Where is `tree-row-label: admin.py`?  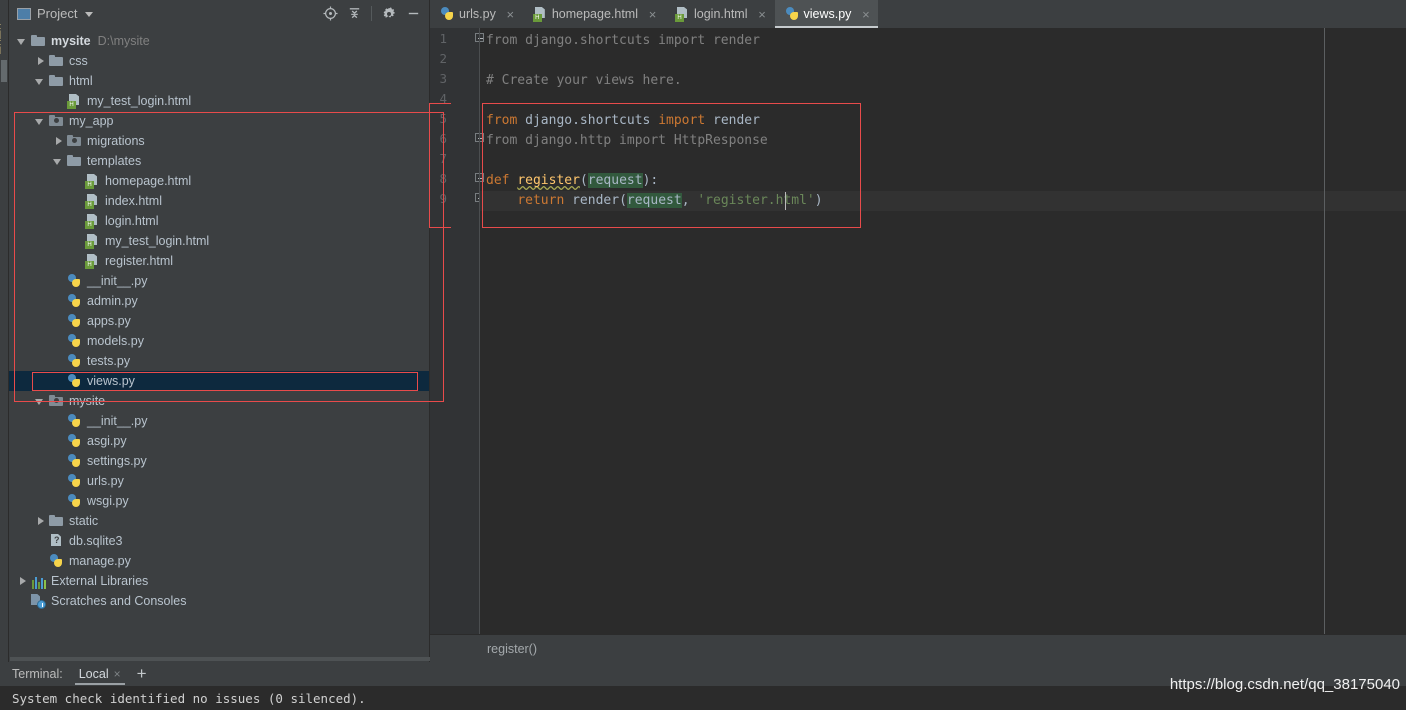
tree-row-label: admin.py is located at coordinates (112, 301).